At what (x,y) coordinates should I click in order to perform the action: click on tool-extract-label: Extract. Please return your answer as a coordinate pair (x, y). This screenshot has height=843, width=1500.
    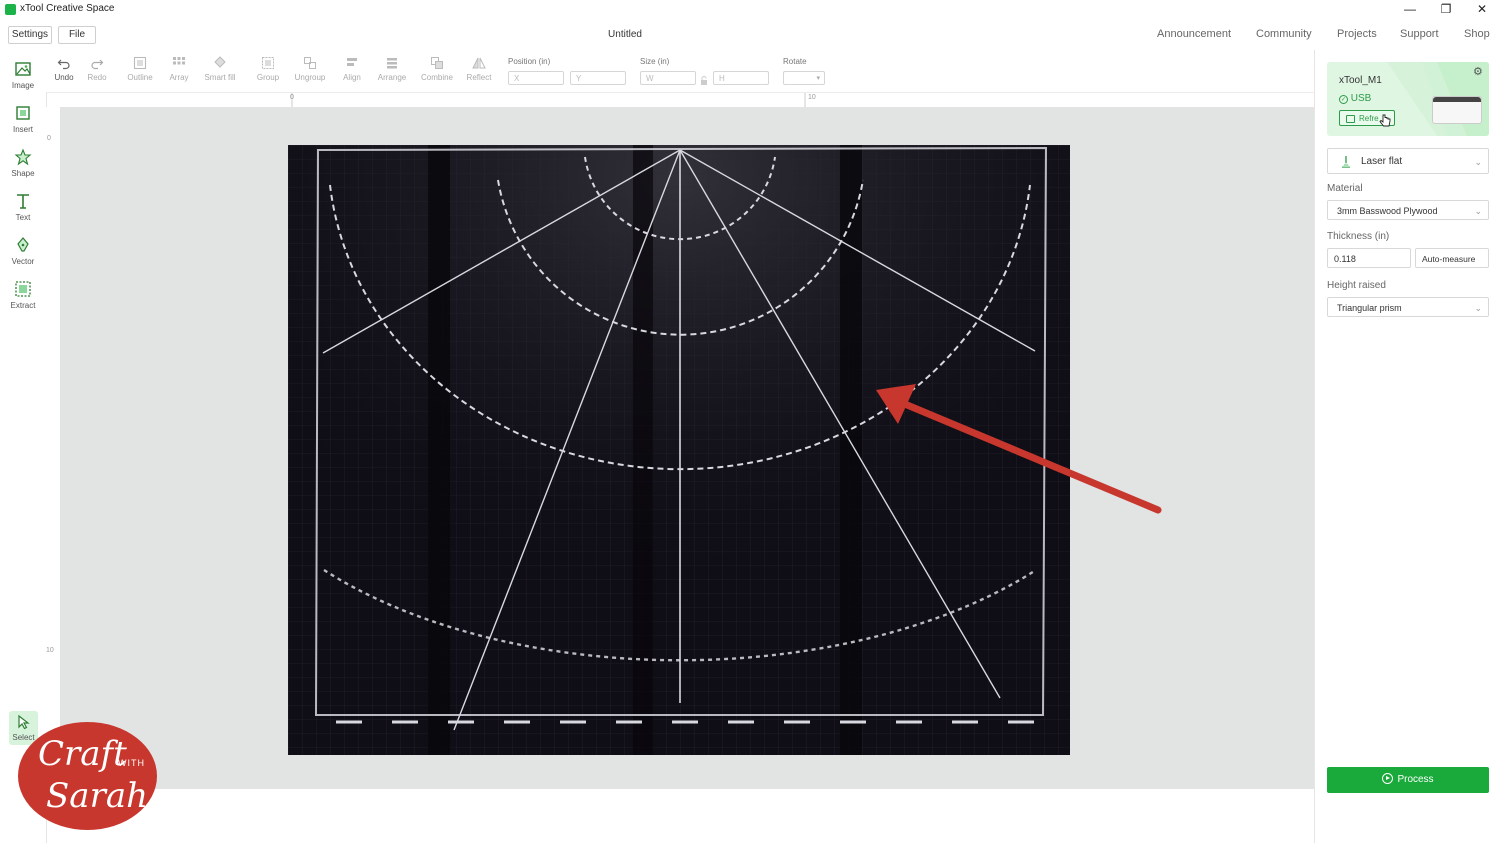
    Looking at the image, I should click on (23, 305).